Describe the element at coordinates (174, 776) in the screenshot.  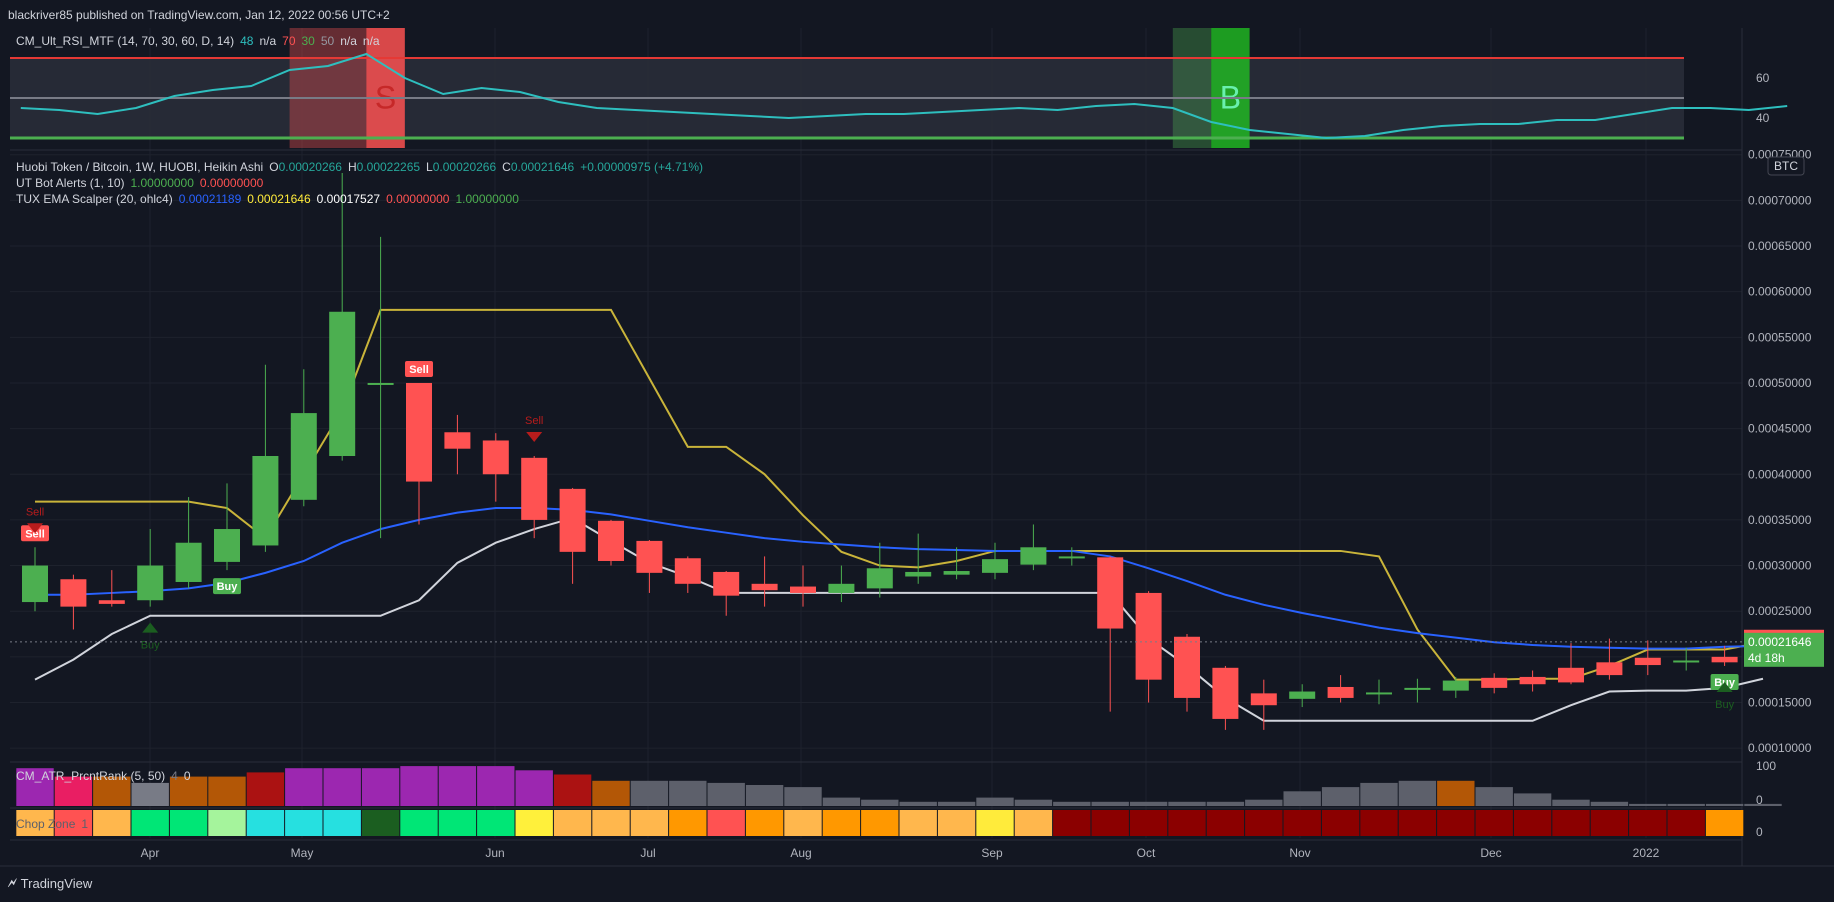
I see `atr-legend-value: 4` at that location.